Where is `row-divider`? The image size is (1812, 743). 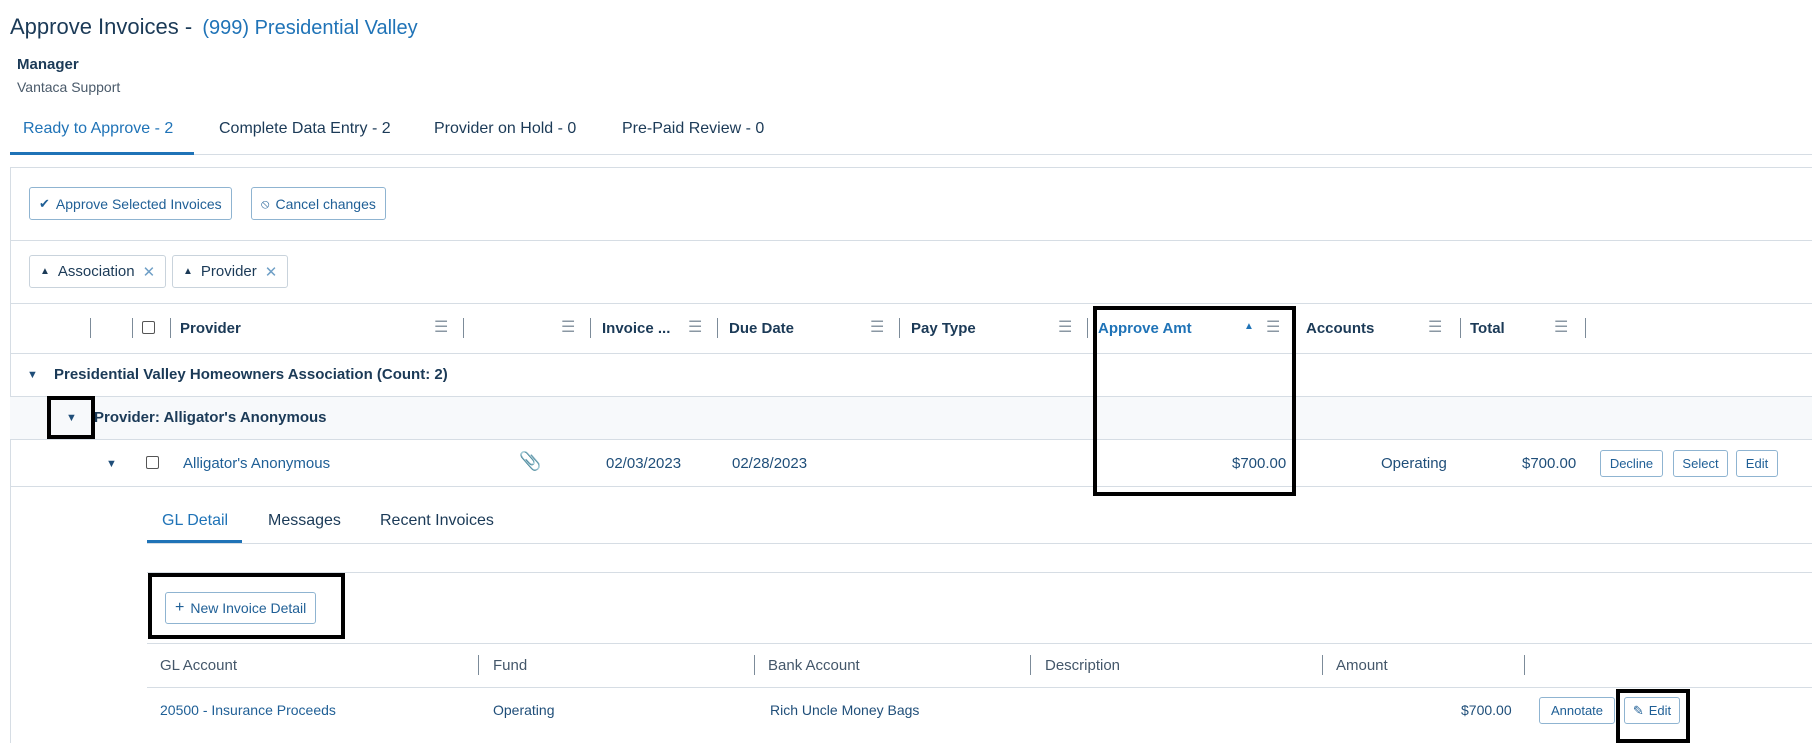 row-divider is located at coordinates (911, 486).